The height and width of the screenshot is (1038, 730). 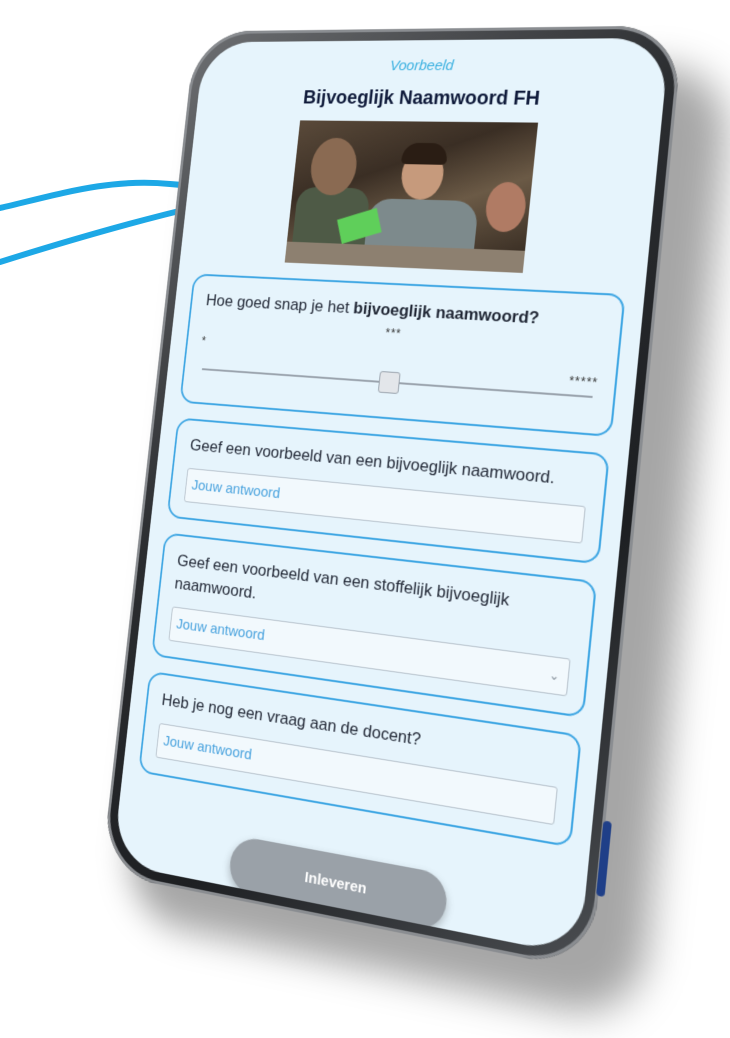 I want to click on chevron-down-icon: ⌄, so click(x=554, y=675).